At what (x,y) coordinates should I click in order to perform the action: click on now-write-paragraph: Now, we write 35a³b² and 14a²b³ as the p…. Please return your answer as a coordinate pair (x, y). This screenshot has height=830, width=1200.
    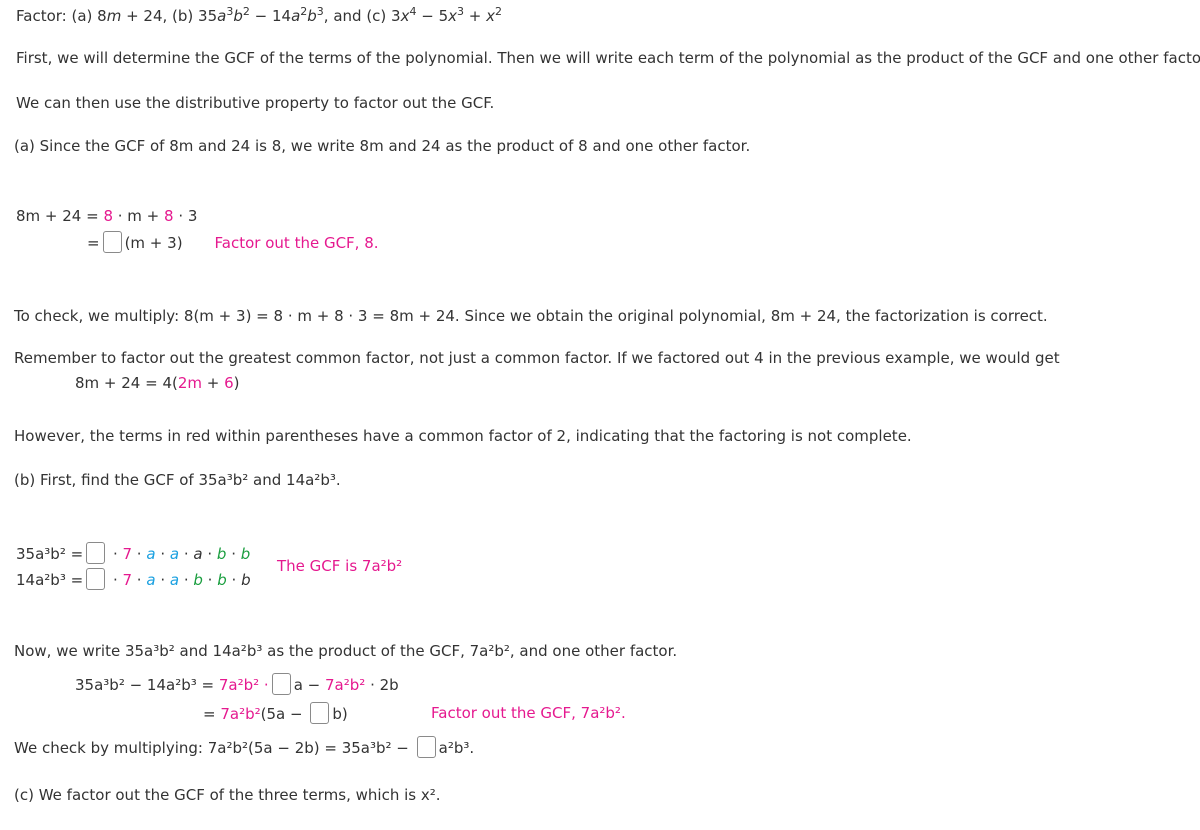
    Looking at the image, I should click on (346, 651).